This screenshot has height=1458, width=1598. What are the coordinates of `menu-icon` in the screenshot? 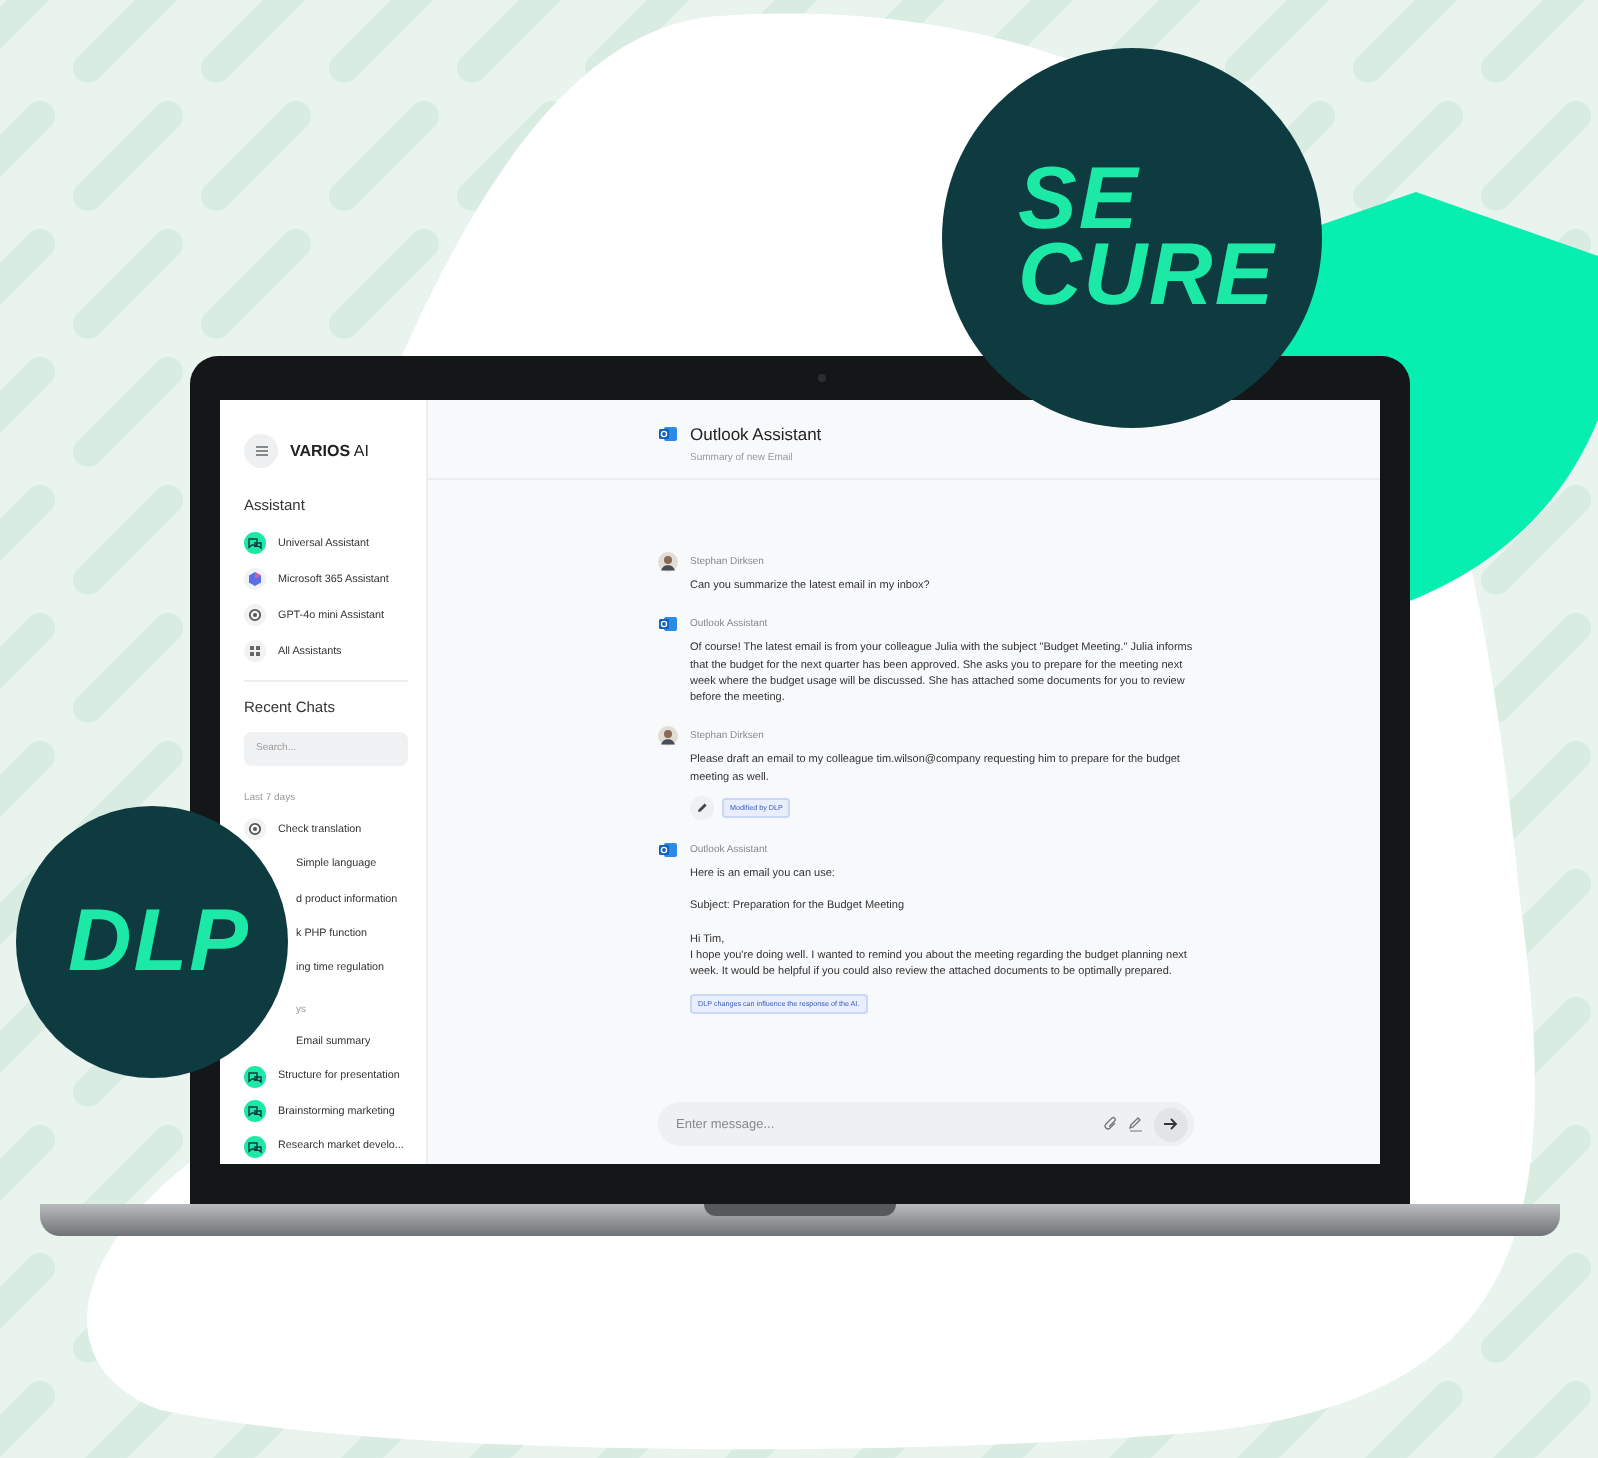 It's located at (261, 451).